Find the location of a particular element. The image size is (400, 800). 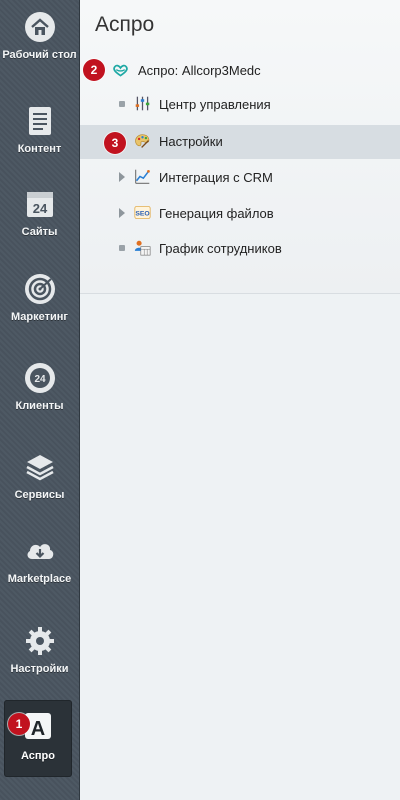

svg-text: A is located at coordinates (38, 729).